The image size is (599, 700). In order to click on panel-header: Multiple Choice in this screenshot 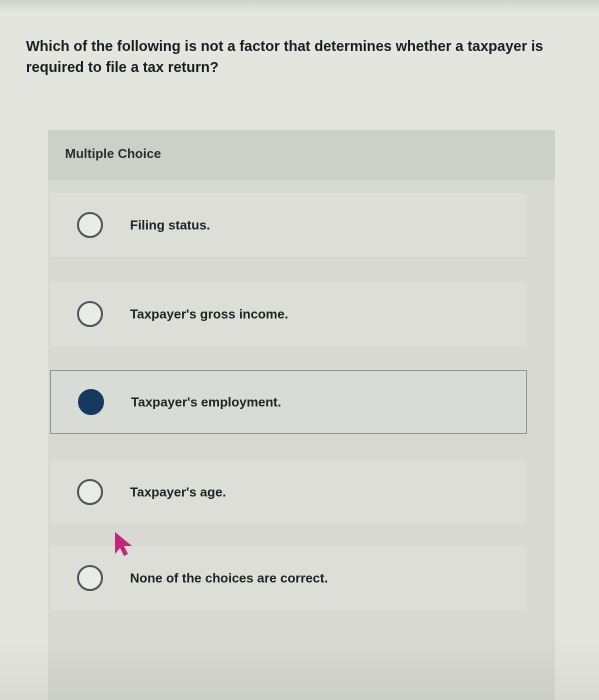, I will do `click(301, 155)`.